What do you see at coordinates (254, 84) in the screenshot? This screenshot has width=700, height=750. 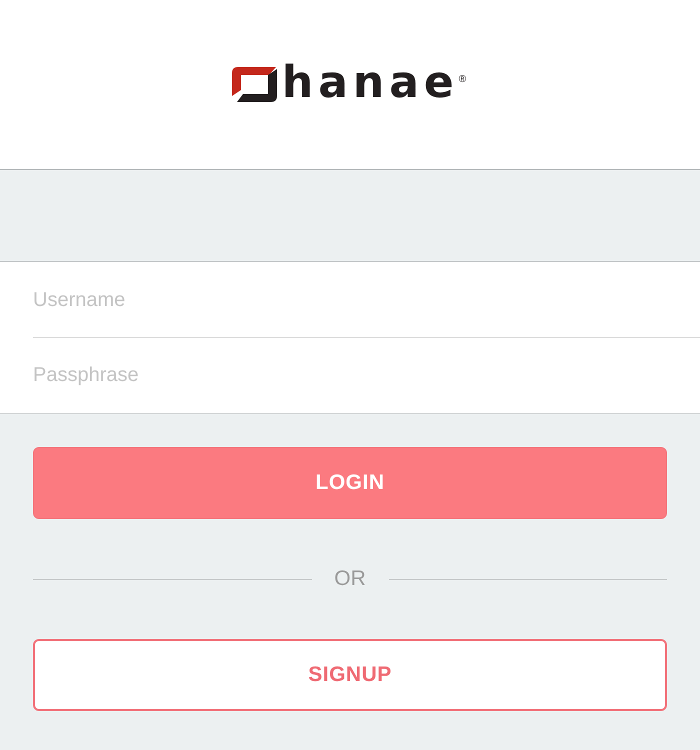 I see `logo-mark-icon` at bounding box center [254, 84].